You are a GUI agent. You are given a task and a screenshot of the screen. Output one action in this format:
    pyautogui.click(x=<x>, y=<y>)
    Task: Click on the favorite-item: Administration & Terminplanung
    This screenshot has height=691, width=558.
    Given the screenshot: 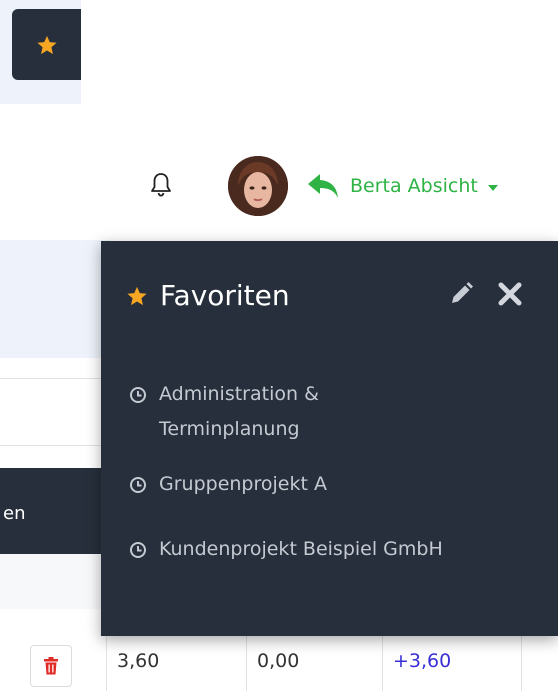 What is the action you would take?
    pyautogui.click(x=339, y=412)
    